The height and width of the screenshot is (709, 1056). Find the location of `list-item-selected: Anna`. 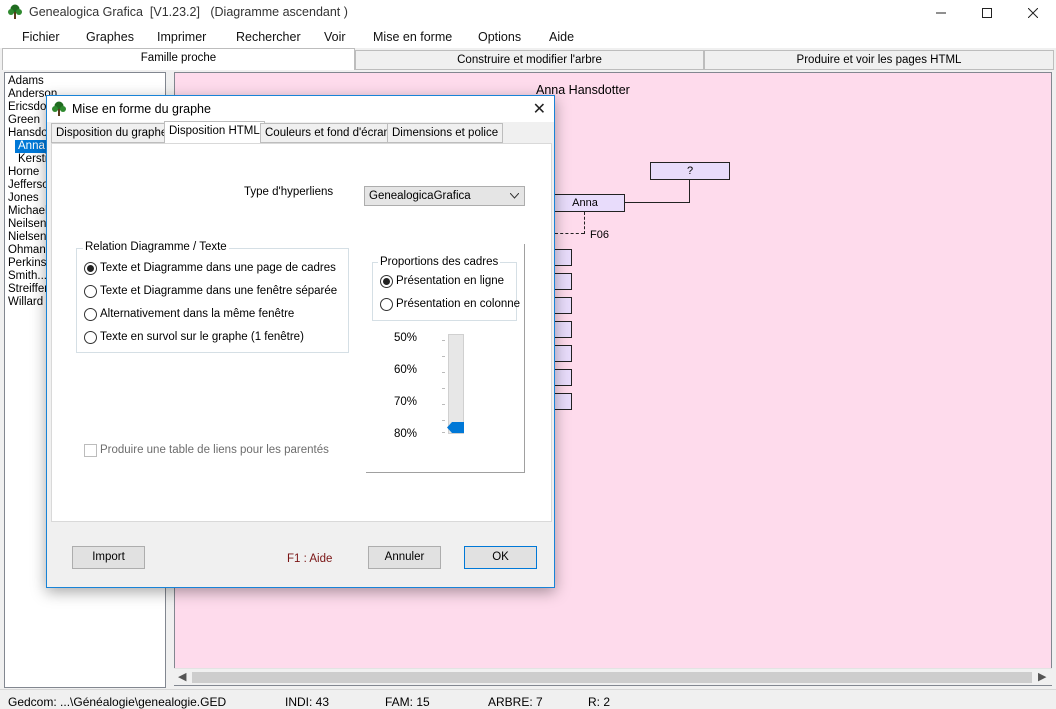

list-item-selected: Anna is located at coordinates (32, 146).